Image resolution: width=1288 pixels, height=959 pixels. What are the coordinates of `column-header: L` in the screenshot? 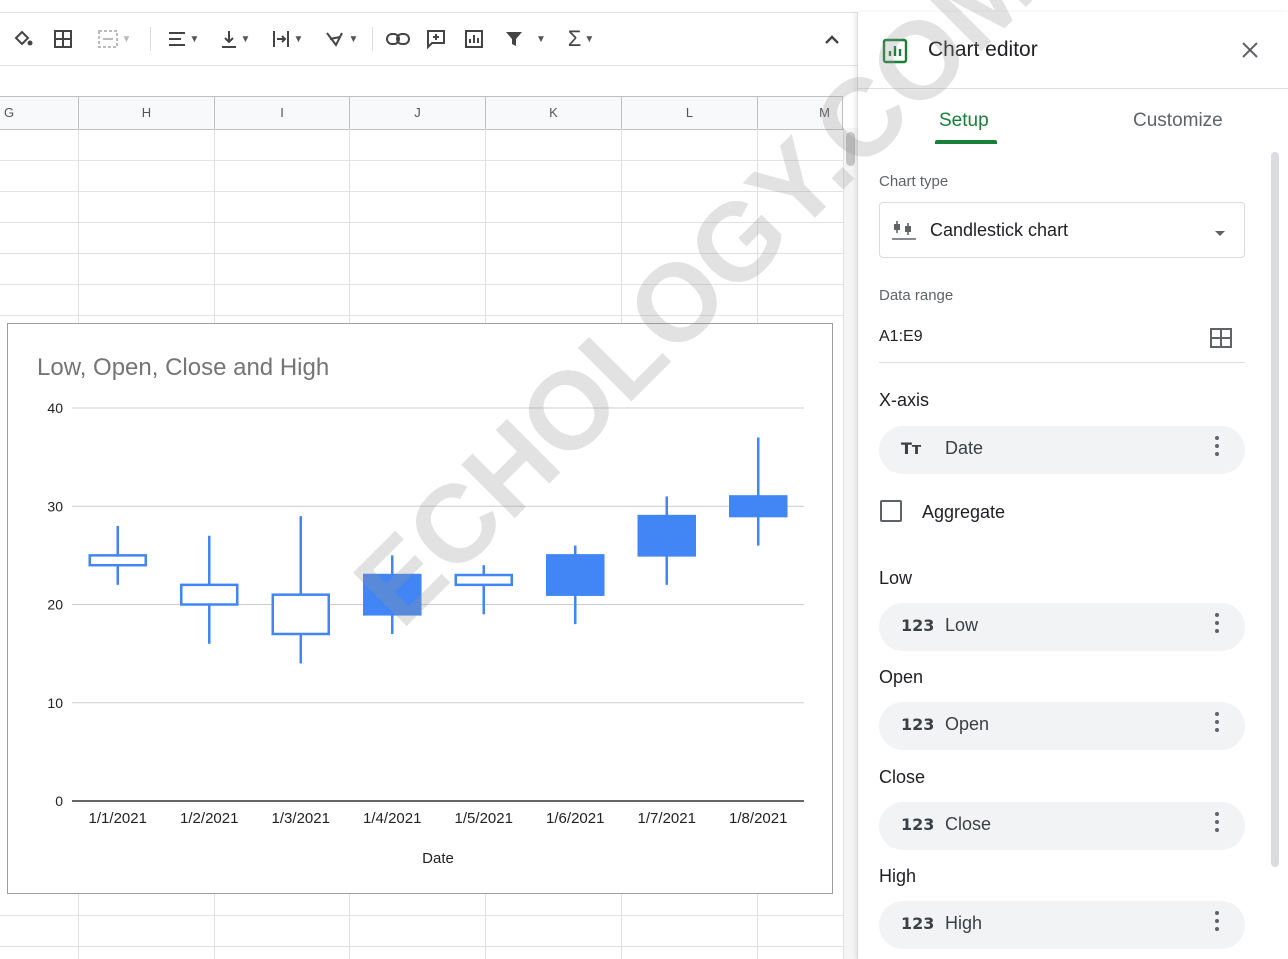 It's located at (690, 113).